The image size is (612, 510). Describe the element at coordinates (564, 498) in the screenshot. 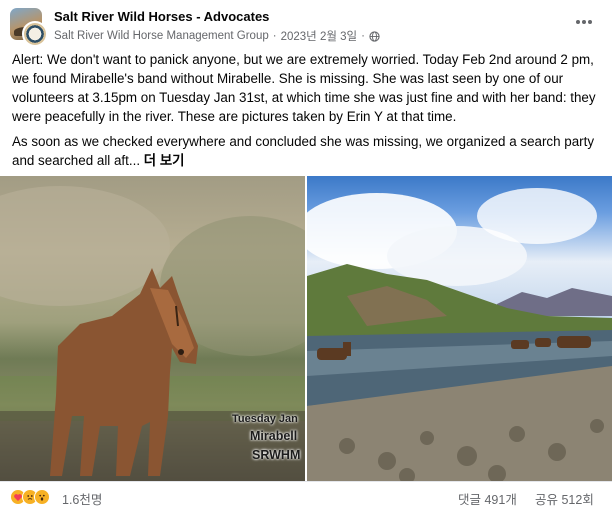

I see `share-count-link: 공유 512회` at that location.